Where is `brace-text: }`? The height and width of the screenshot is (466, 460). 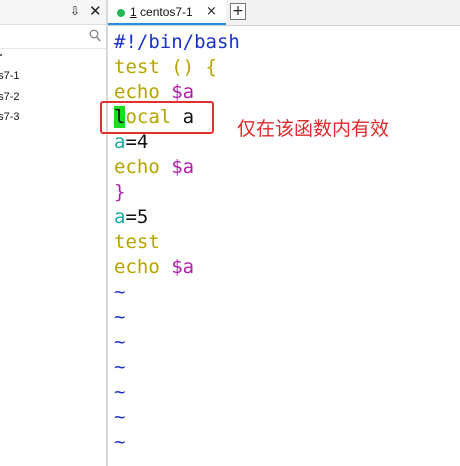
brace-text: } is located at coordinates (120, 192).